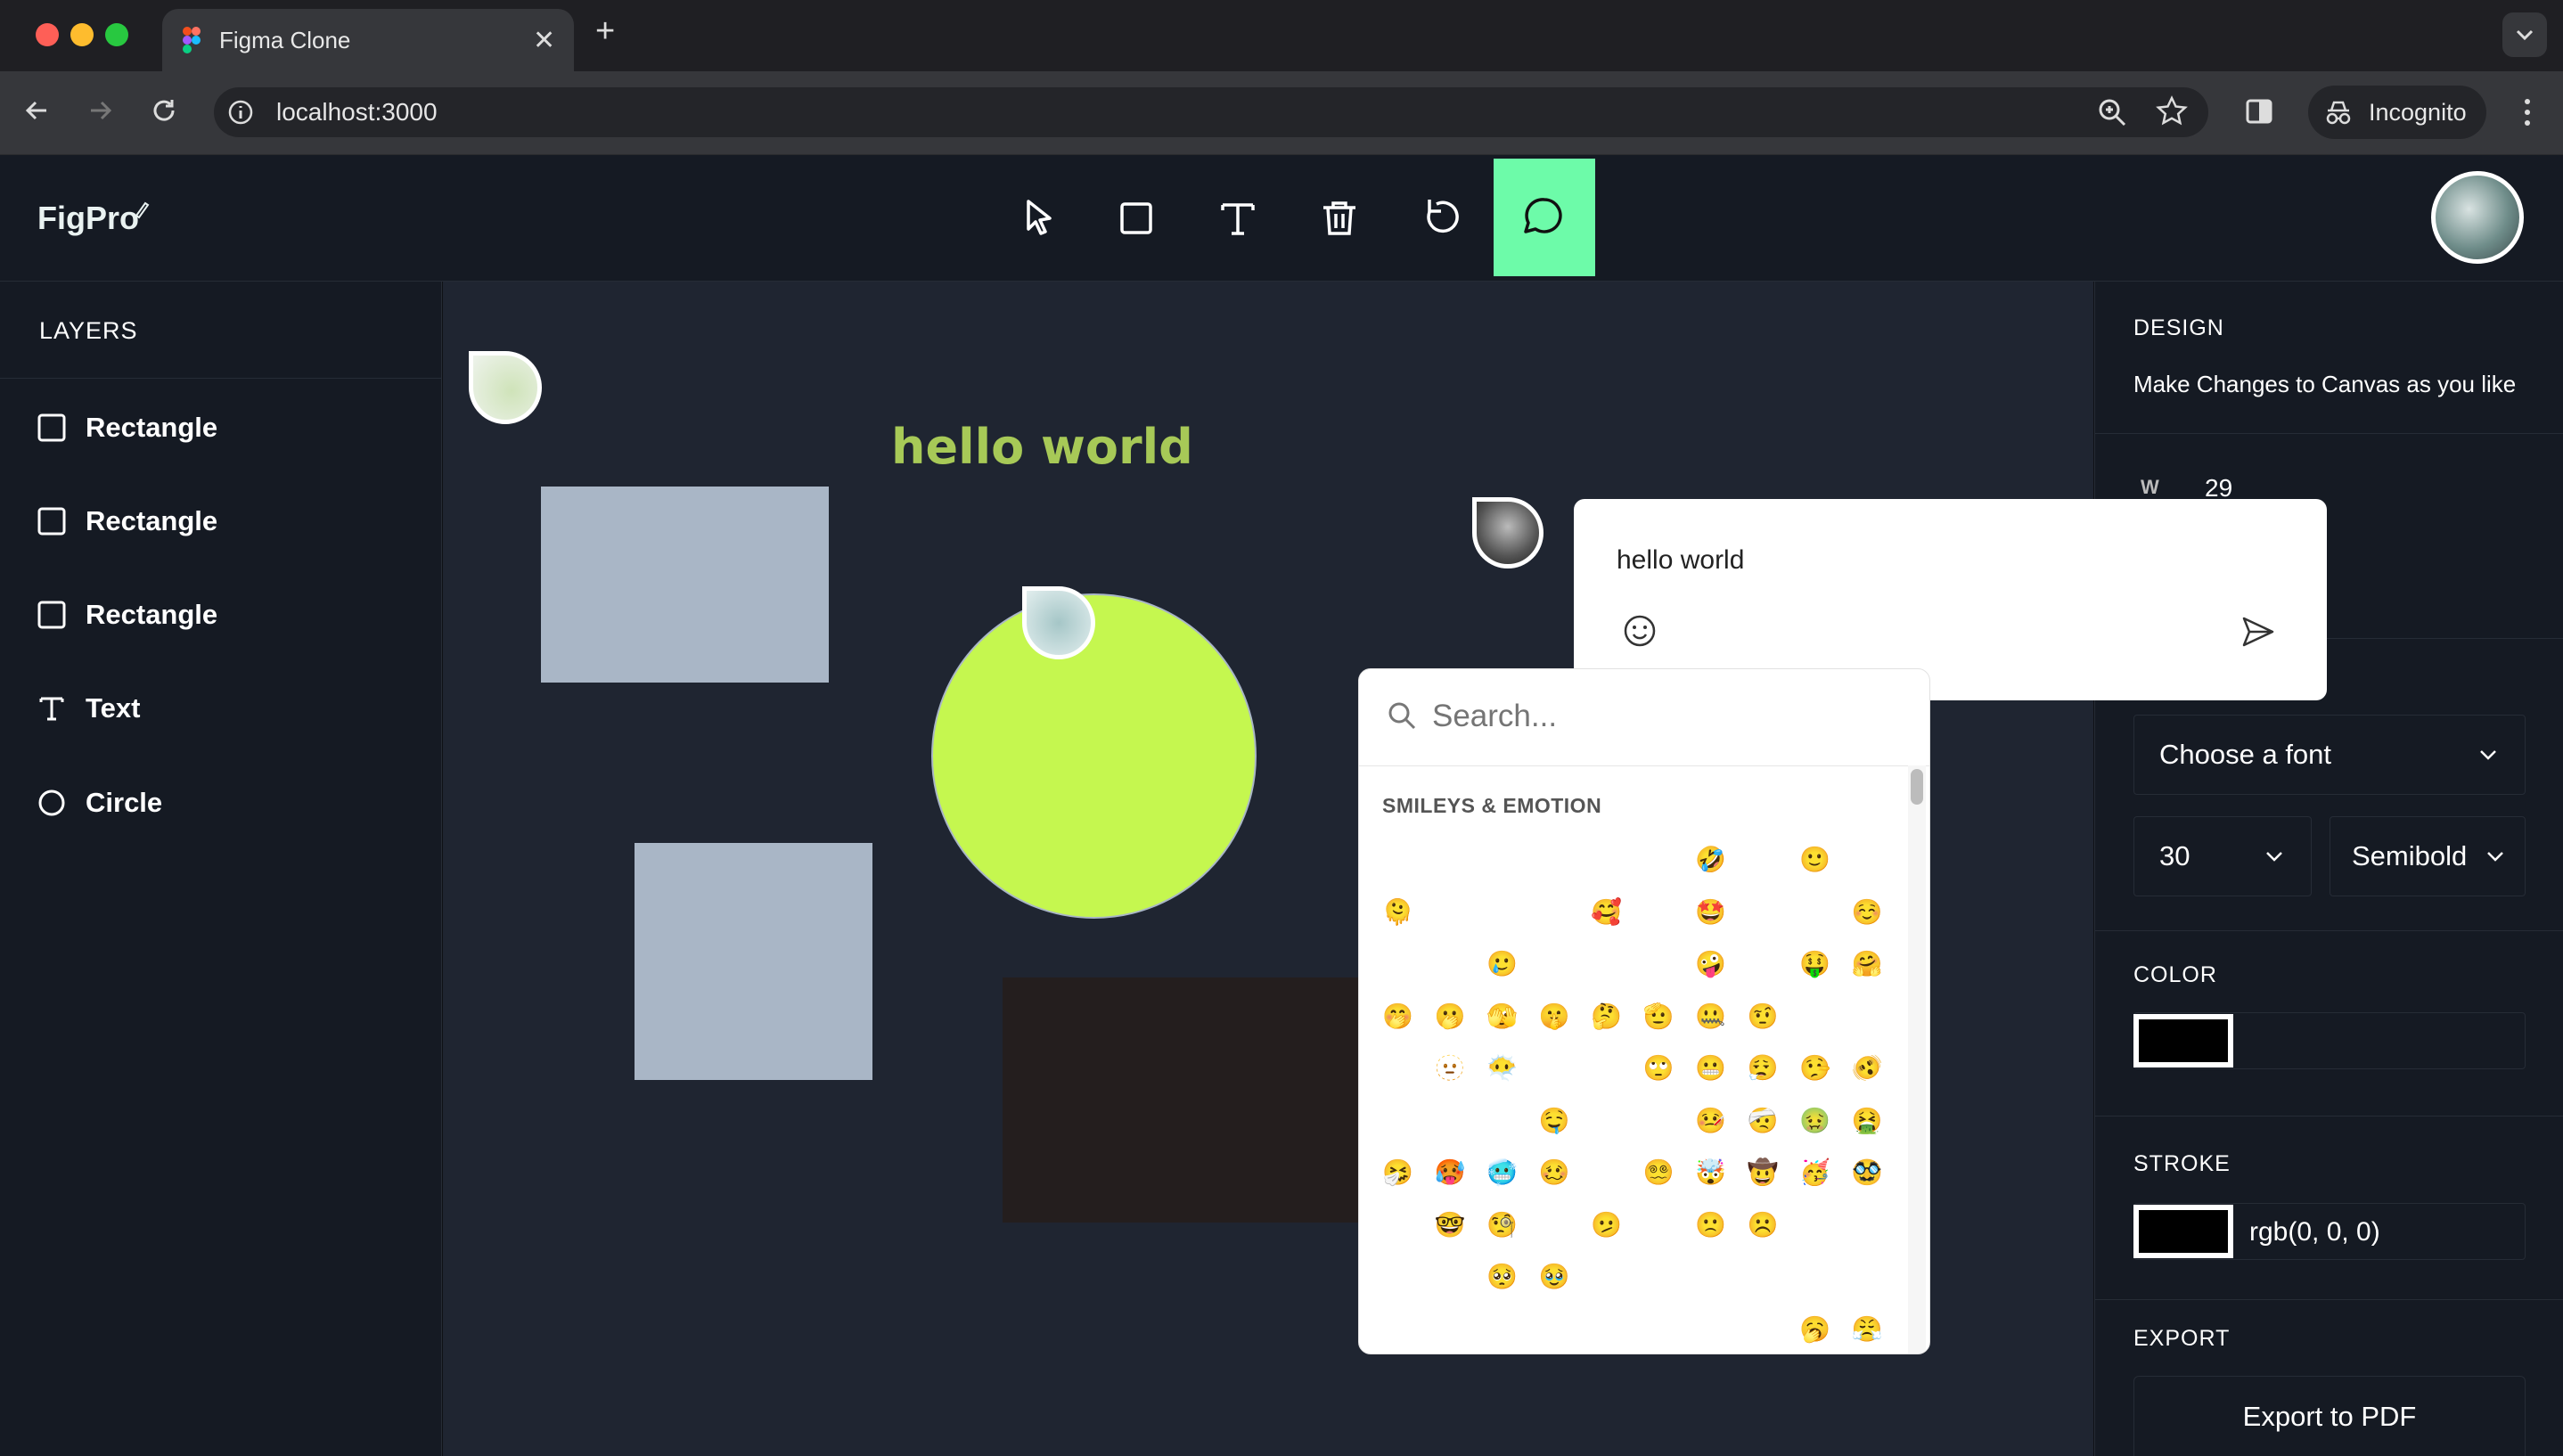 Image resolution: width=2563 pixels, height=1456 pixels. Describe the element at coordinates (1867, 1172) in the screenshot. I see `emoji-item: 🥸` at that location.